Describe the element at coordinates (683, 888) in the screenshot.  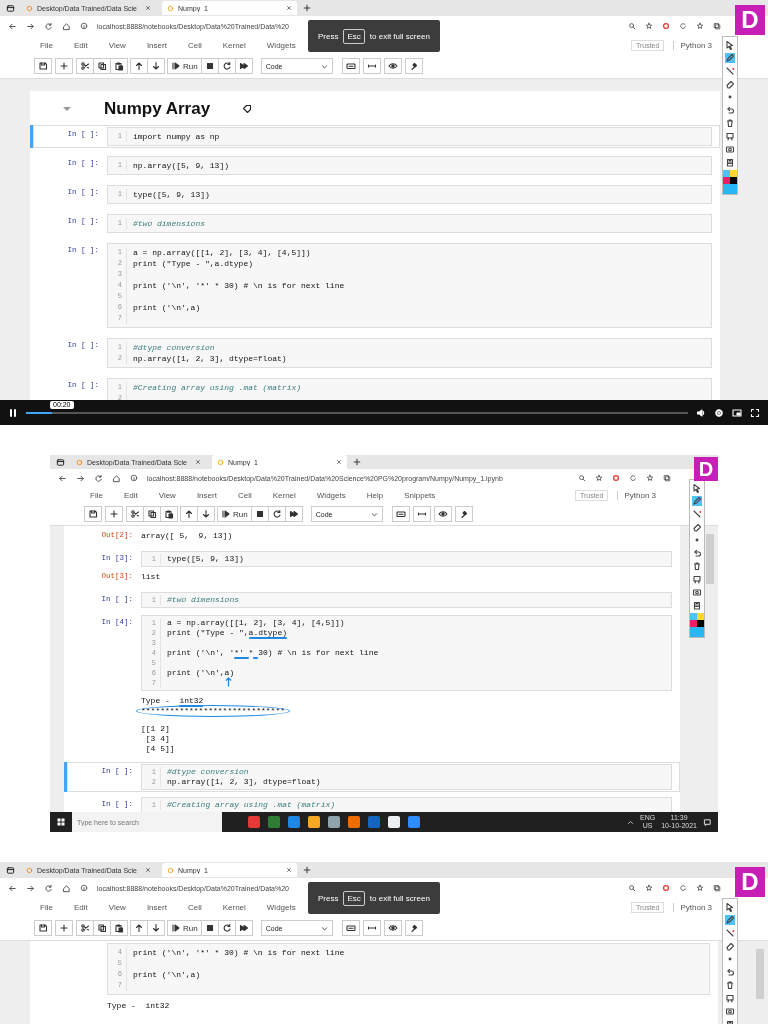
I see `refresh-icon` at that location.